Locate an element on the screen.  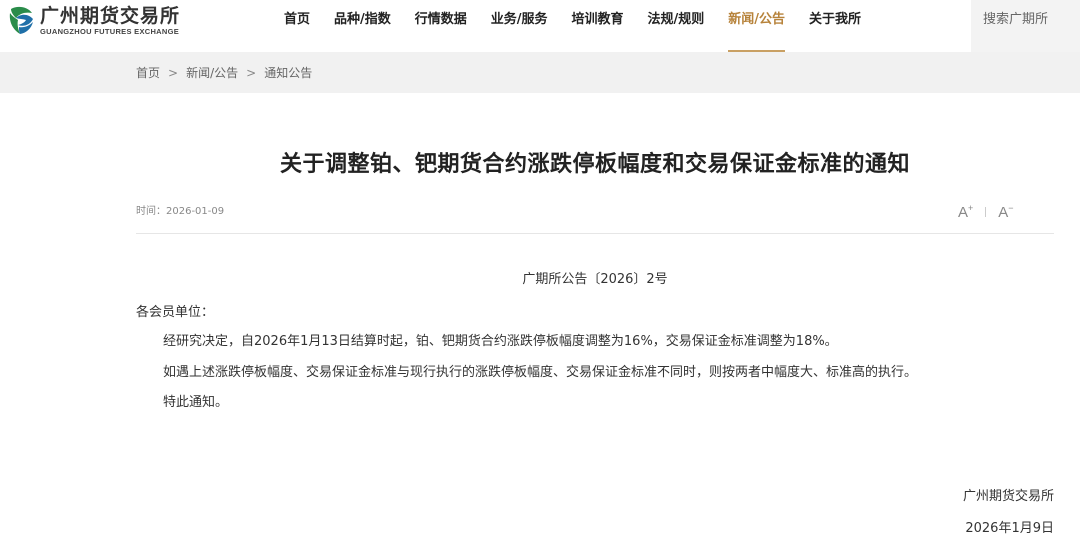
signature-organization: 广州期货交易所 is located at coordinates (1008, 496).